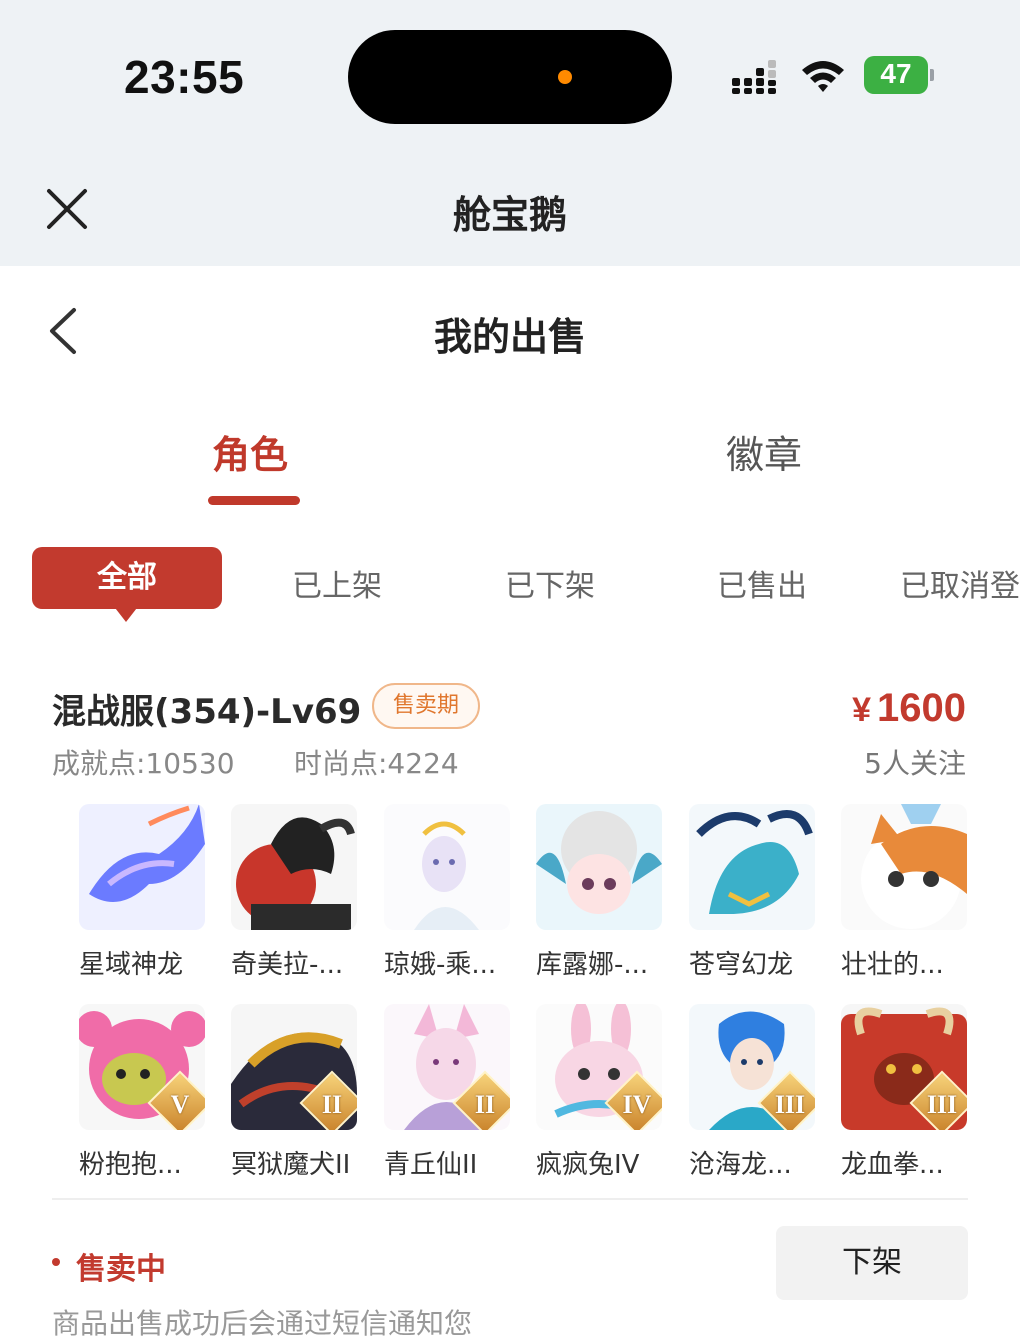  I want to click on pet-name: 星域神龙, so click(131, 965).